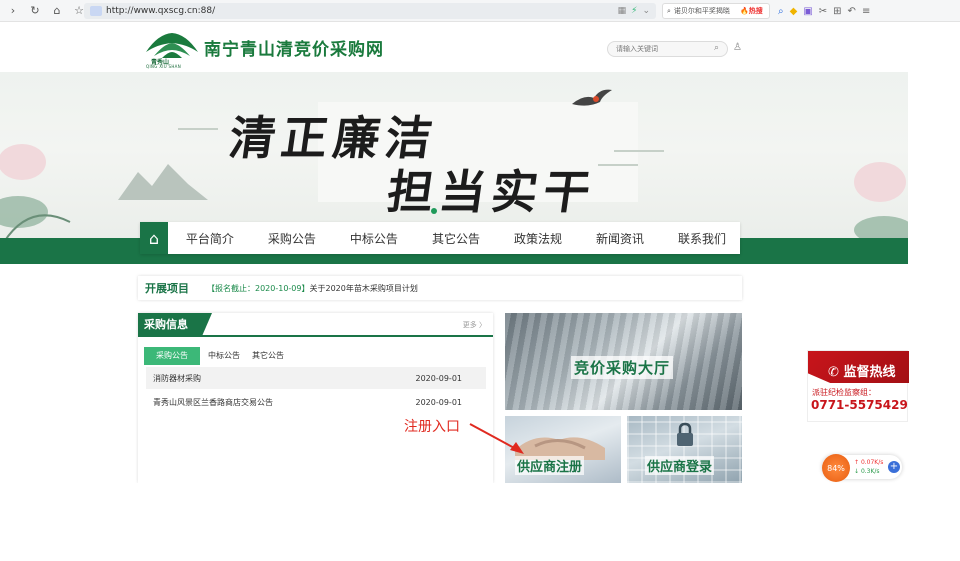  I want to click on banner-slogan-2: 担当实干, so click(491, 192).